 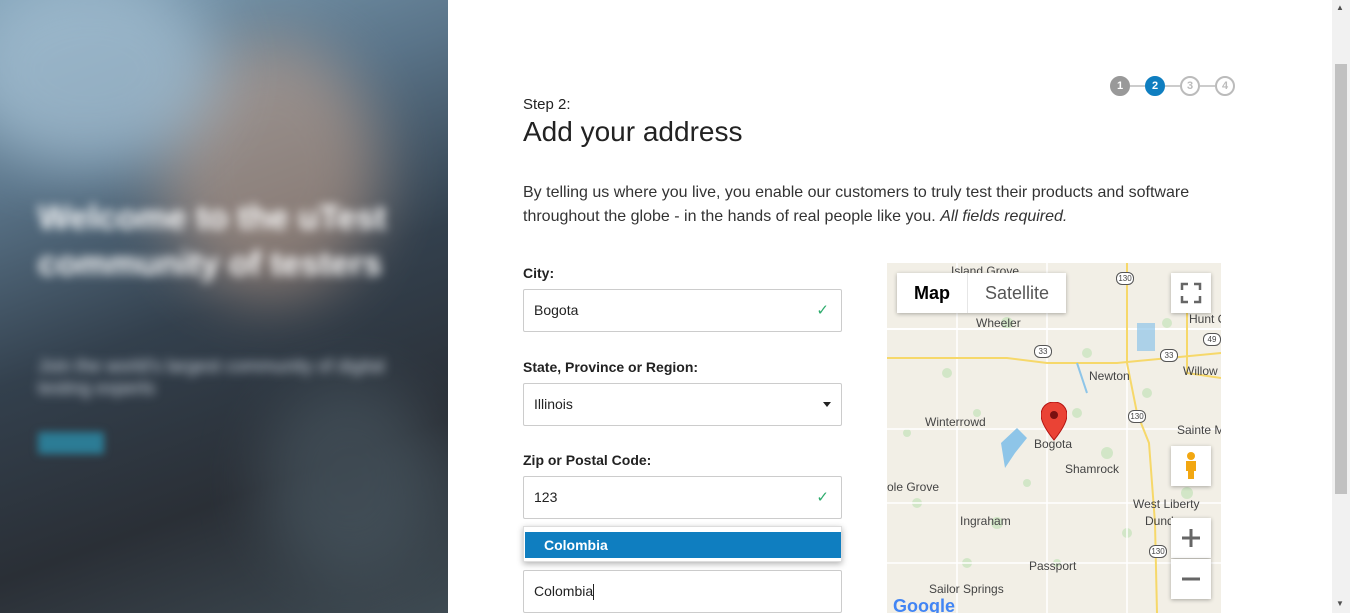 I want to click on pegman-icon, so click(x=1191, y=465).